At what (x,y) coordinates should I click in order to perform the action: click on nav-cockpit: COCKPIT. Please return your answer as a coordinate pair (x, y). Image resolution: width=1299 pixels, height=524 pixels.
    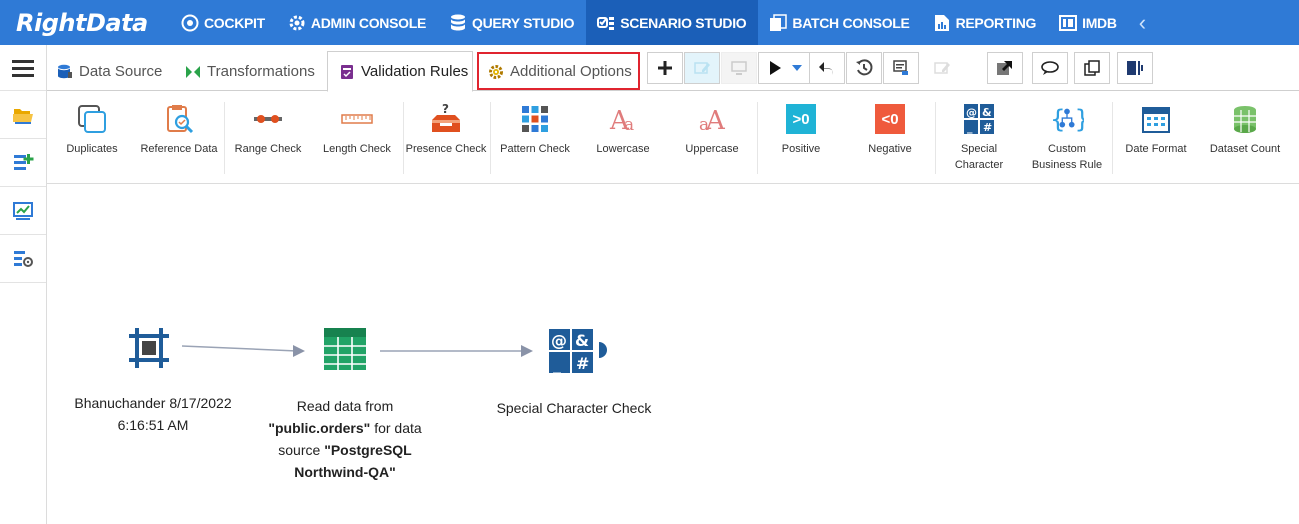
    Looking at the image, I should click on (223, 22).